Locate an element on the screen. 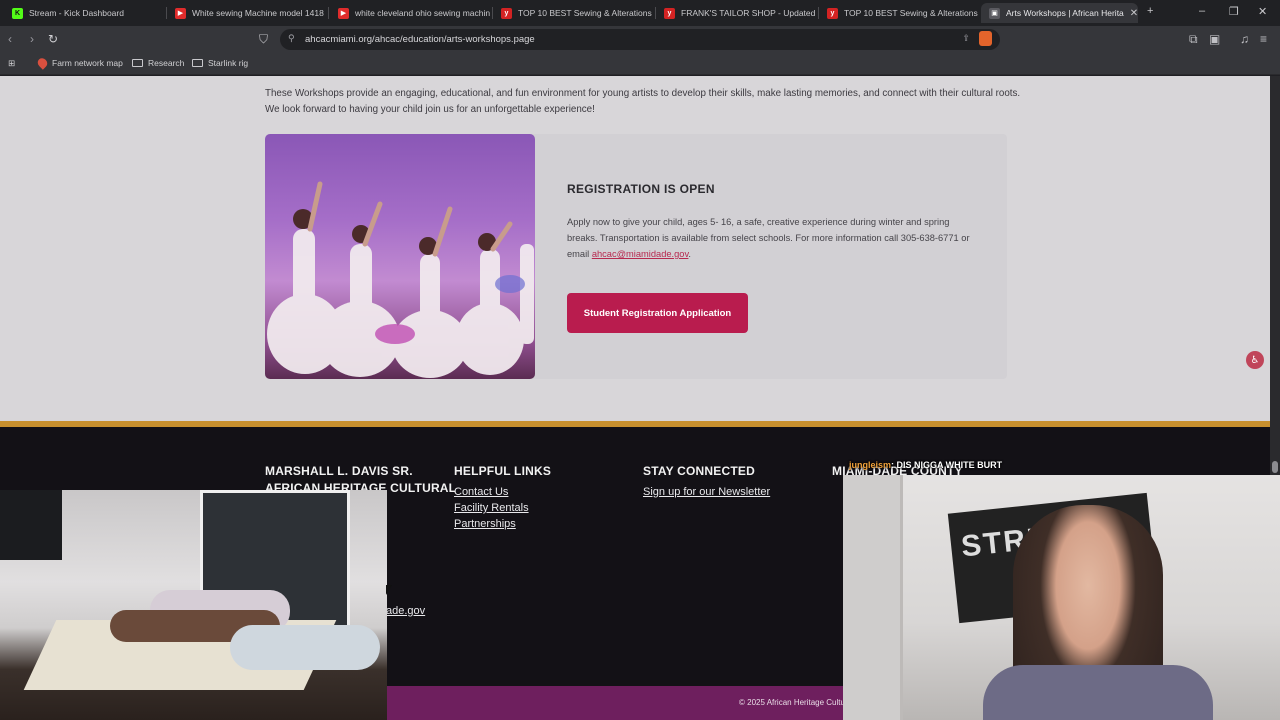 The height and width of the screenshot is (720, 1280). tab-youtube-cleveland: ▶ white cleveland ohio sewing machin is located at coordinates (410, 13).